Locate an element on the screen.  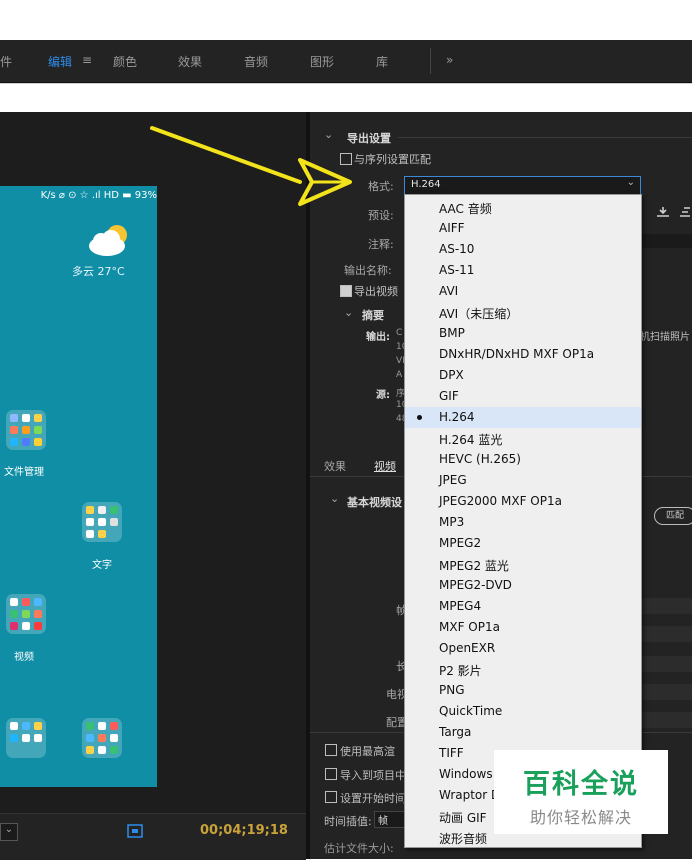
app-label-text: 文字 is located at coordinates (102, 565).